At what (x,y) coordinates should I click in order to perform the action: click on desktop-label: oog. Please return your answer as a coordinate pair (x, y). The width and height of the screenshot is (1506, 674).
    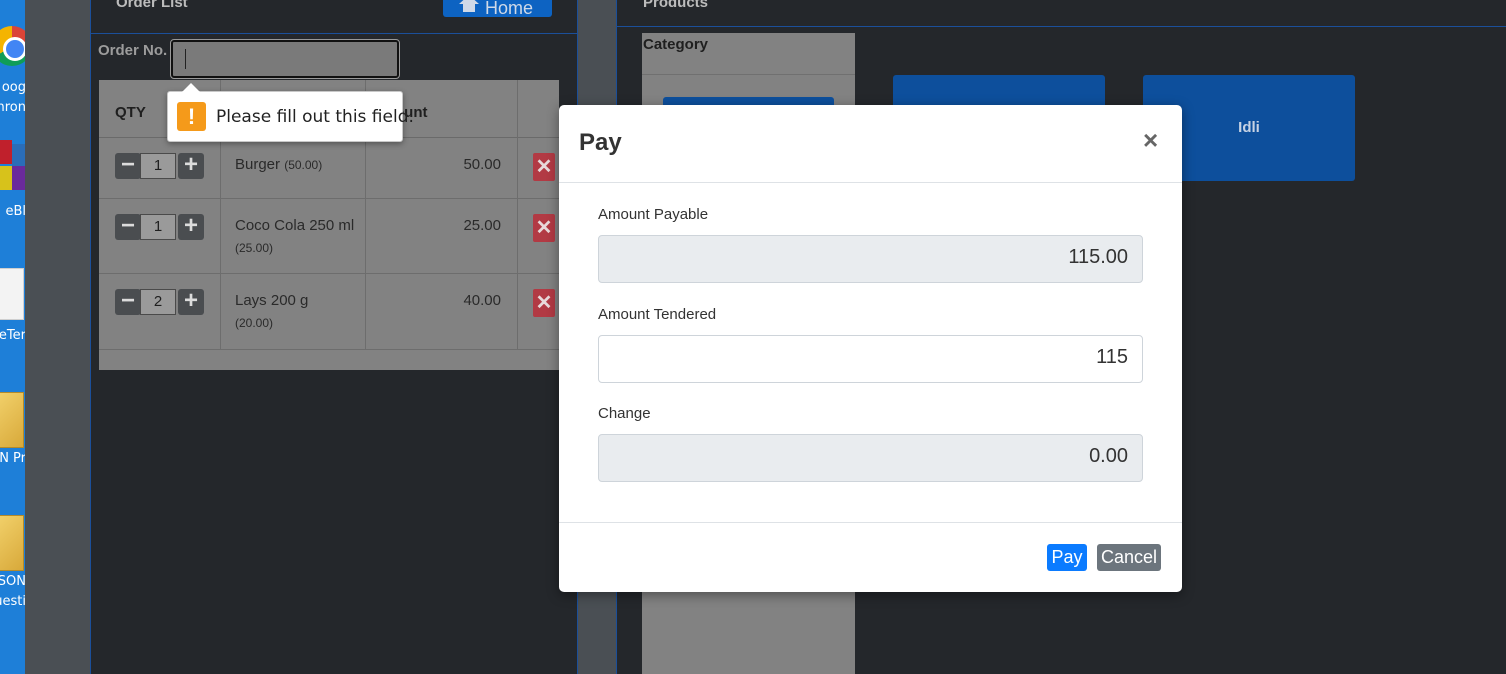
    Looking at the image, I should click on (13, 87).